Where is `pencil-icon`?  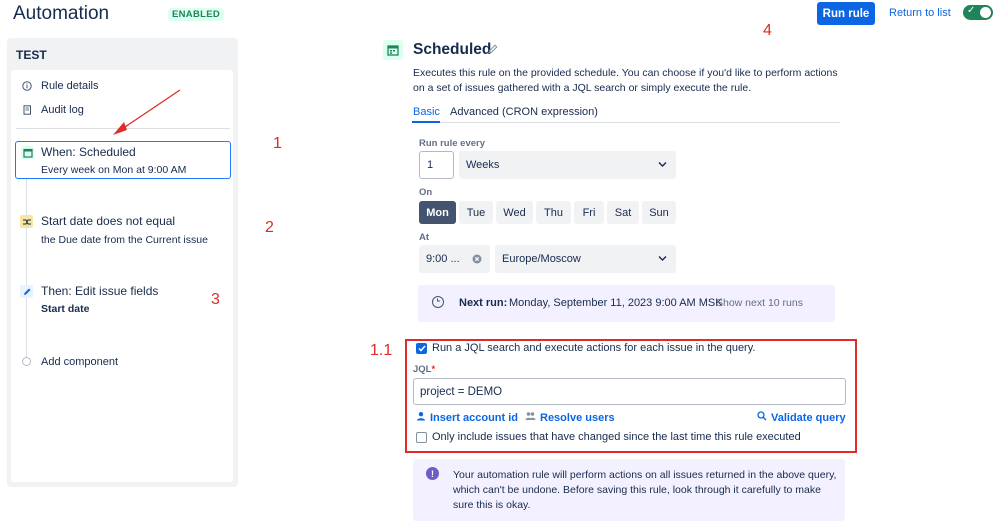 pencil-icon is located at coordinates (26, 291).